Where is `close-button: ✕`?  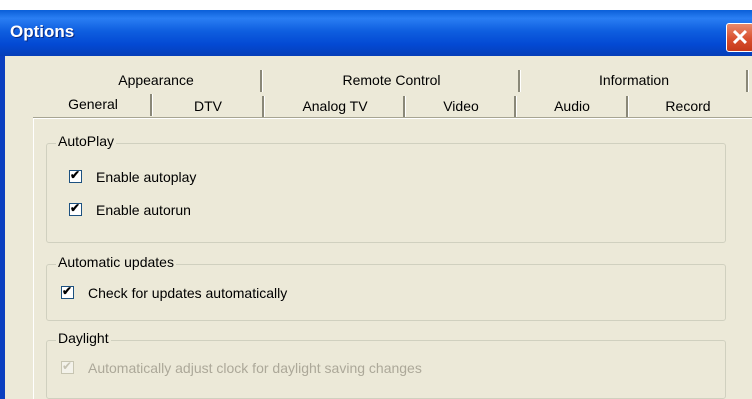 close-button: ✕ is located at coordinates (739, 37).